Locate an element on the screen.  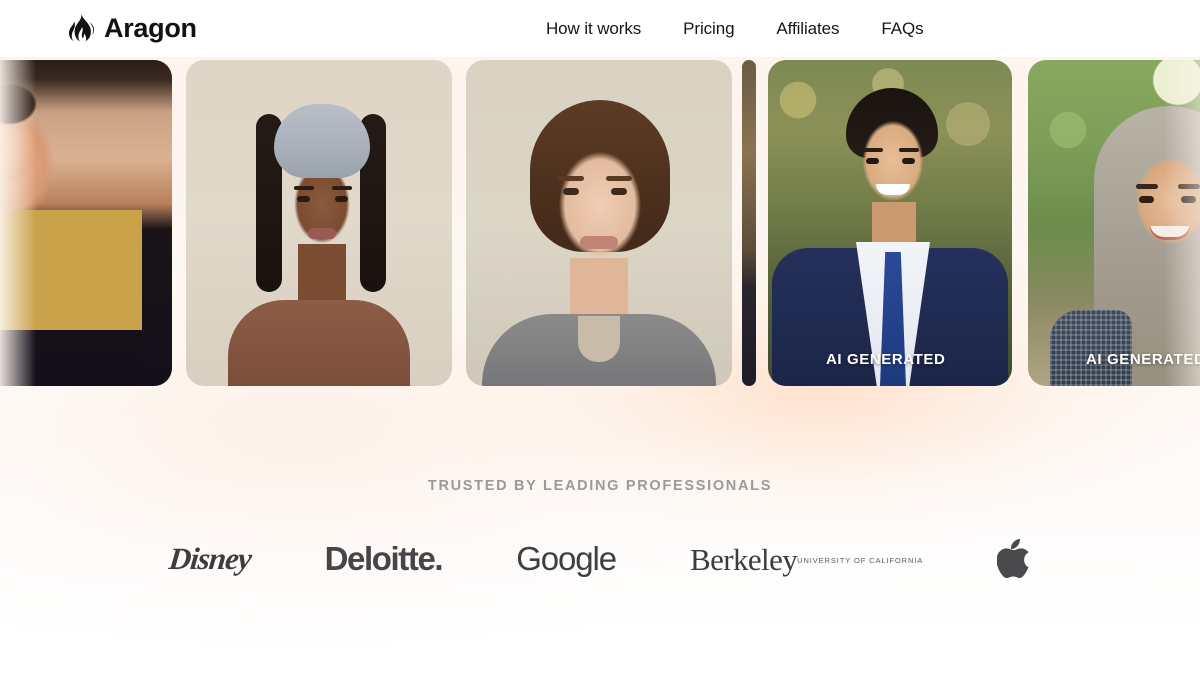
uniform-medals is located at coordinates (57, 277).